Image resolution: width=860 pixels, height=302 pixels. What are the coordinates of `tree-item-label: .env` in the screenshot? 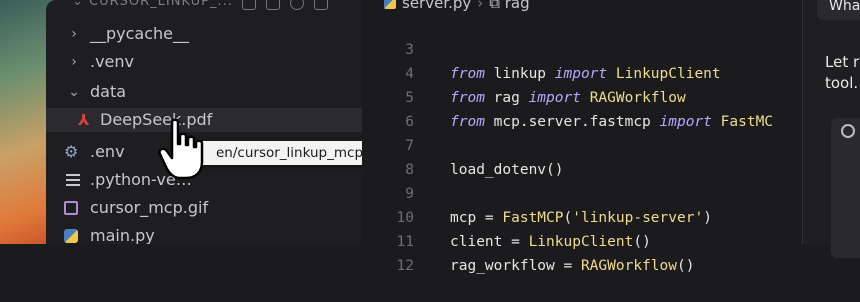 It's located at (107, 151).